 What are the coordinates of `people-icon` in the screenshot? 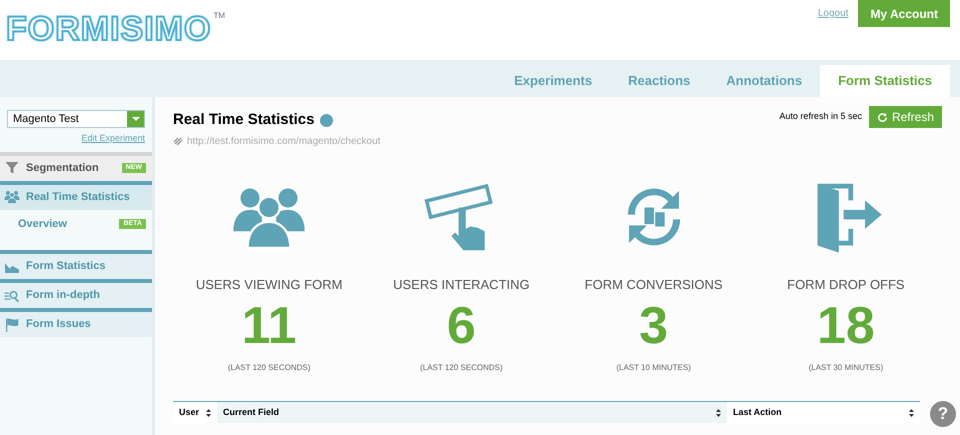 It's located at (12, 197).